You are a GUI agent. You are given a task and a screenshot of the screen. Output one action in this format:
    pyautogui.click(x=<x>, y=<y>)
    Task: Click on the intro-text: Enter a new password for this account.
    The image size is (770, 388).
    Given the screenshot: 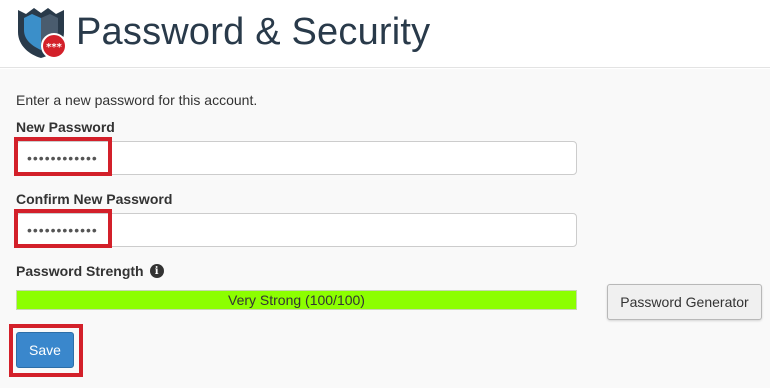 What is the action you would take?
    pyautogui.click(x=137, y=100)
    